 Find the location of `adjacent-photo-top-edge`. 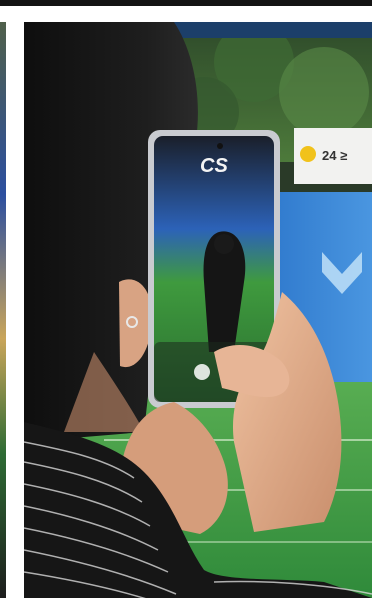

adjacent-photo-top-edge is located at coordinates (186, 3).